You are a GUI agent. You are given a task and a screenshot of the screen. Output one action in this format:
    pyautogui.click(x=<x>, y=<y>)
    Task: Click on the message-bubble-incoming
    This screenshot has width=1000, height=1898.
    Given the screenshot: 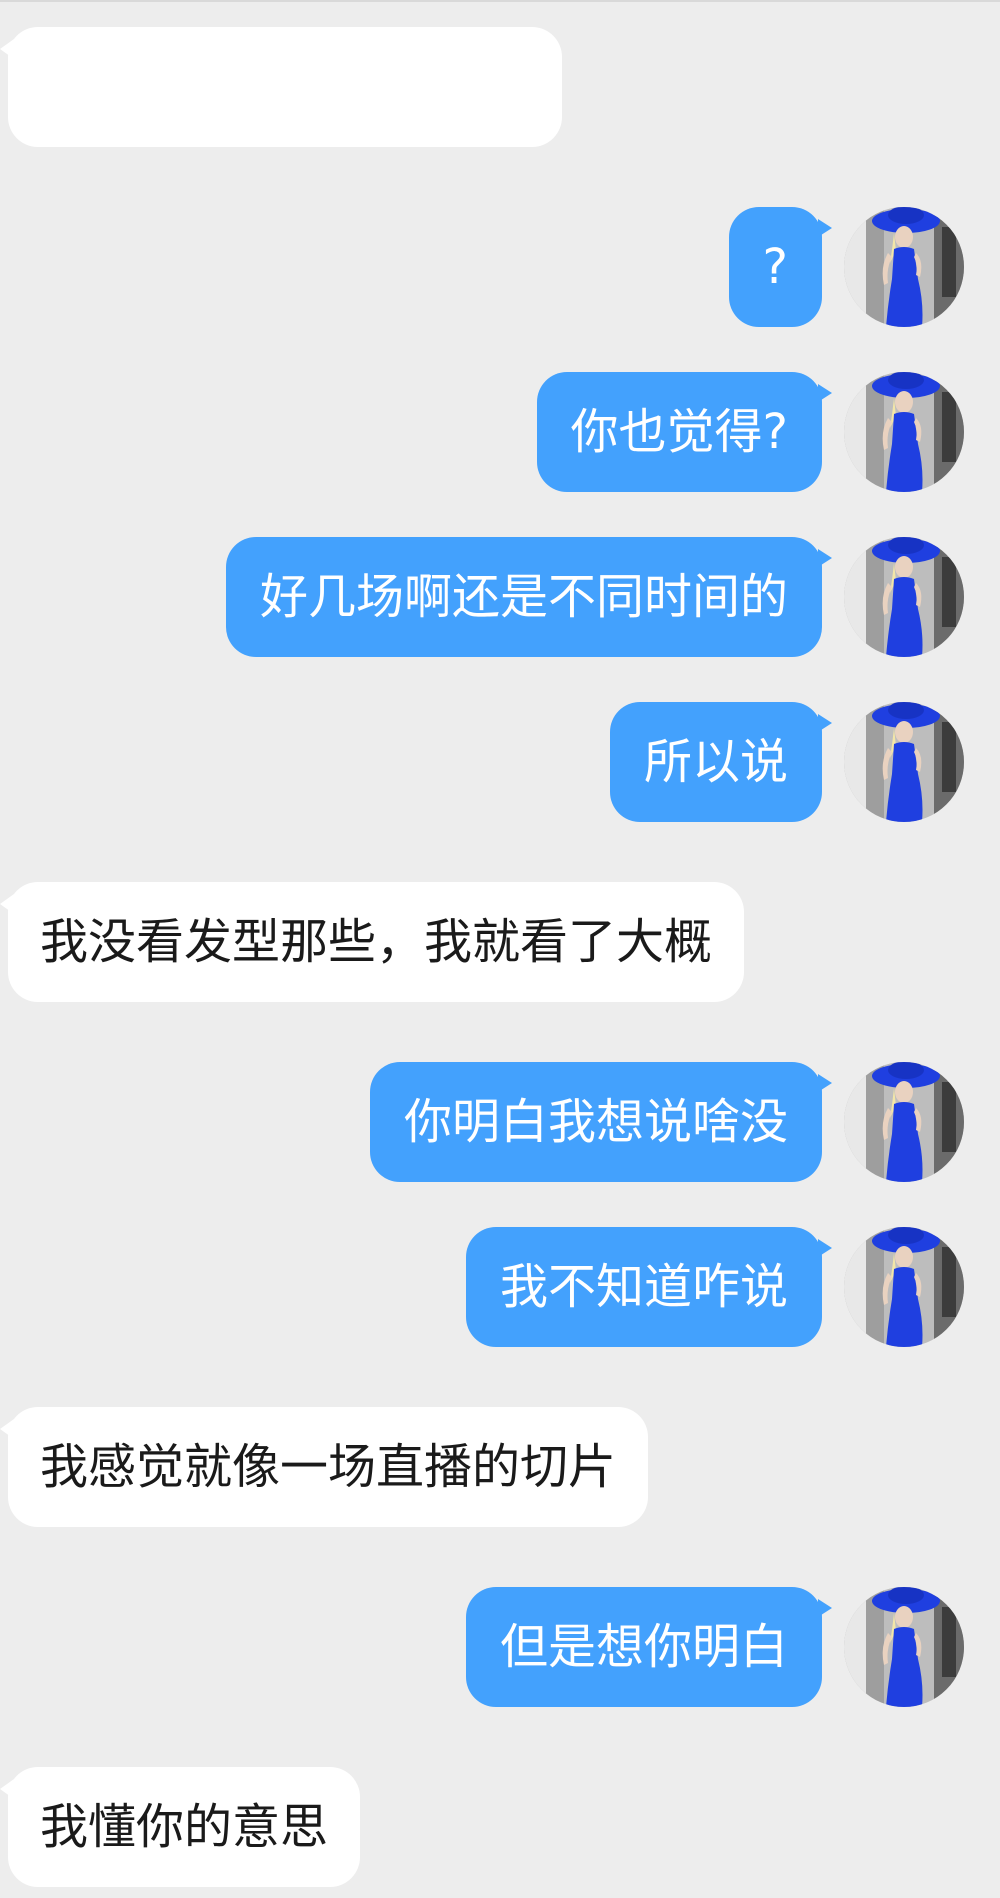 What is the action you would take?
    pyautogui.click(x=281, y=87)
    